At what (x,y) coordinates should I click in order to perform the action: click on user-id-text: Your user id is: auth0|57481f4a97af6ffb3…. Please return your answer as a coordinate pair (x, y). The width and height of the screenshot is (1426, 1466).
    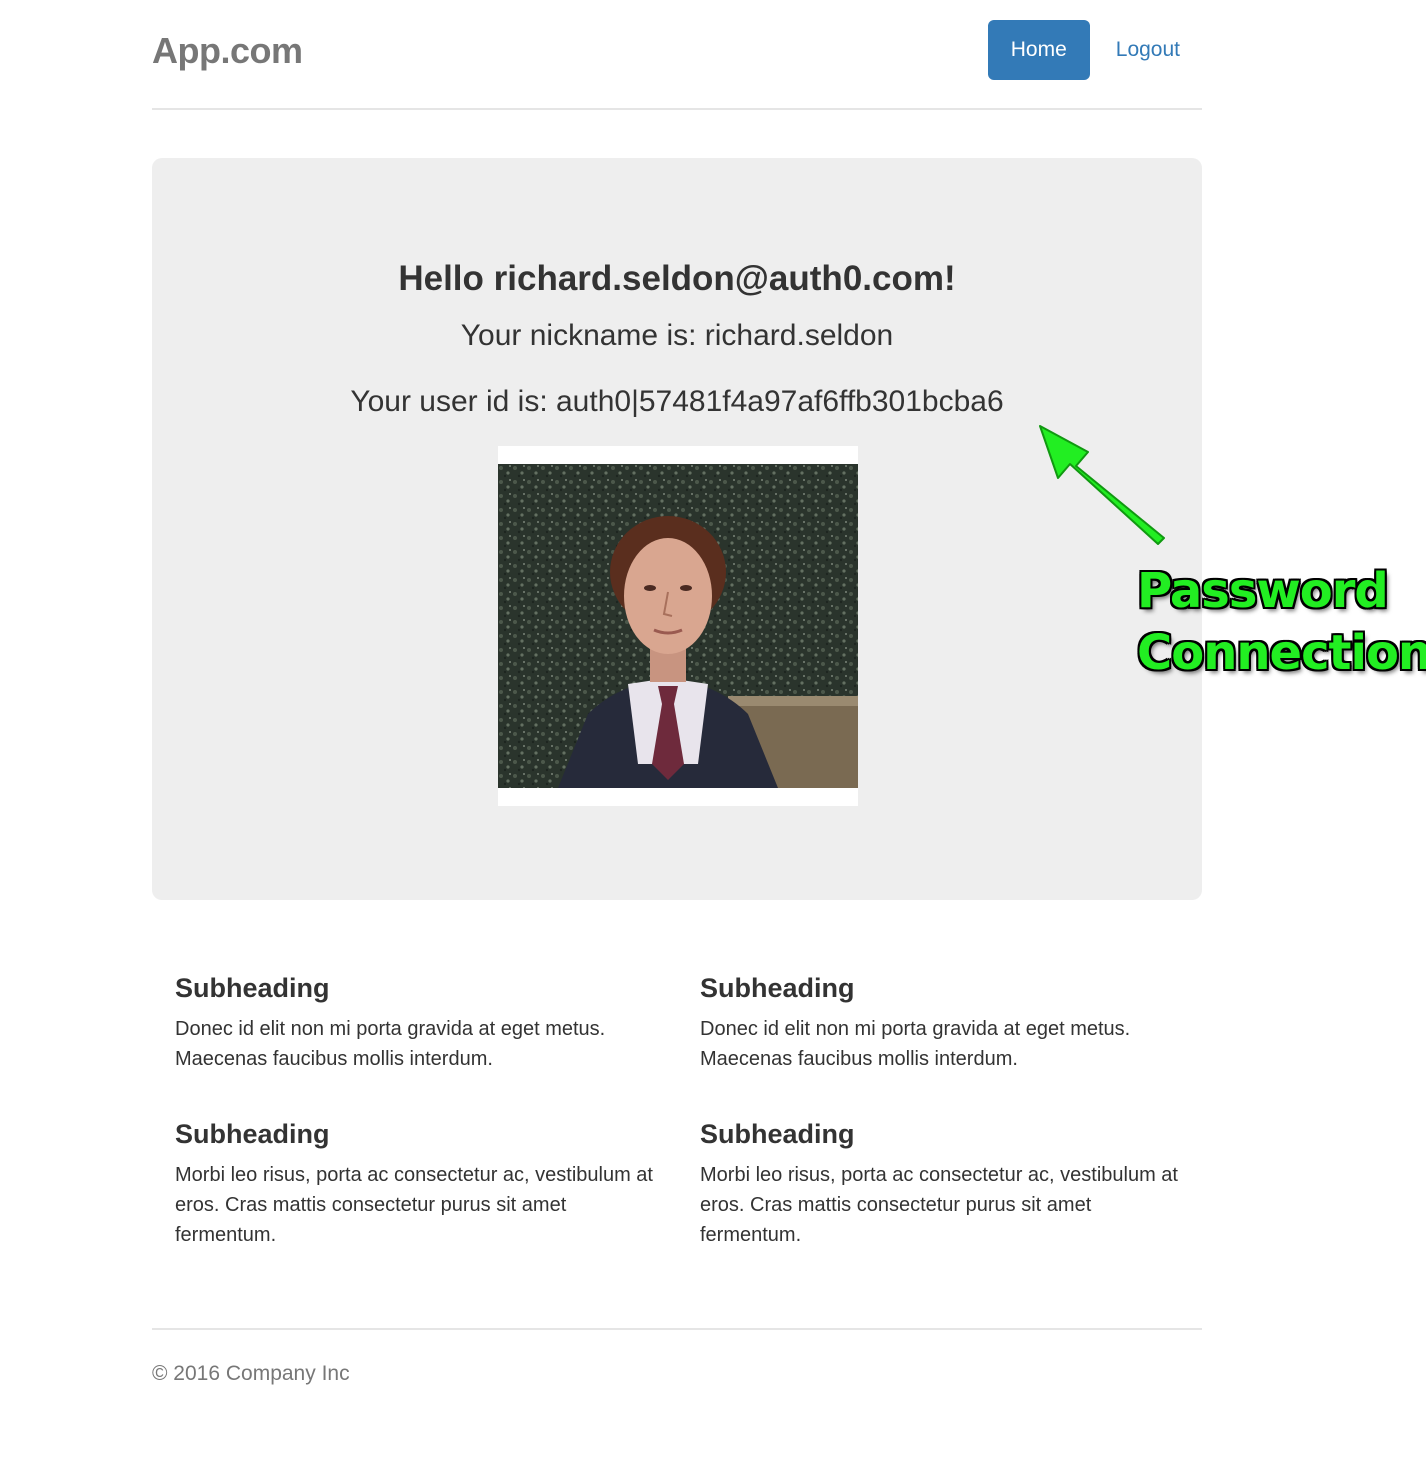
    Looking at the image, I should click on (677, 401).